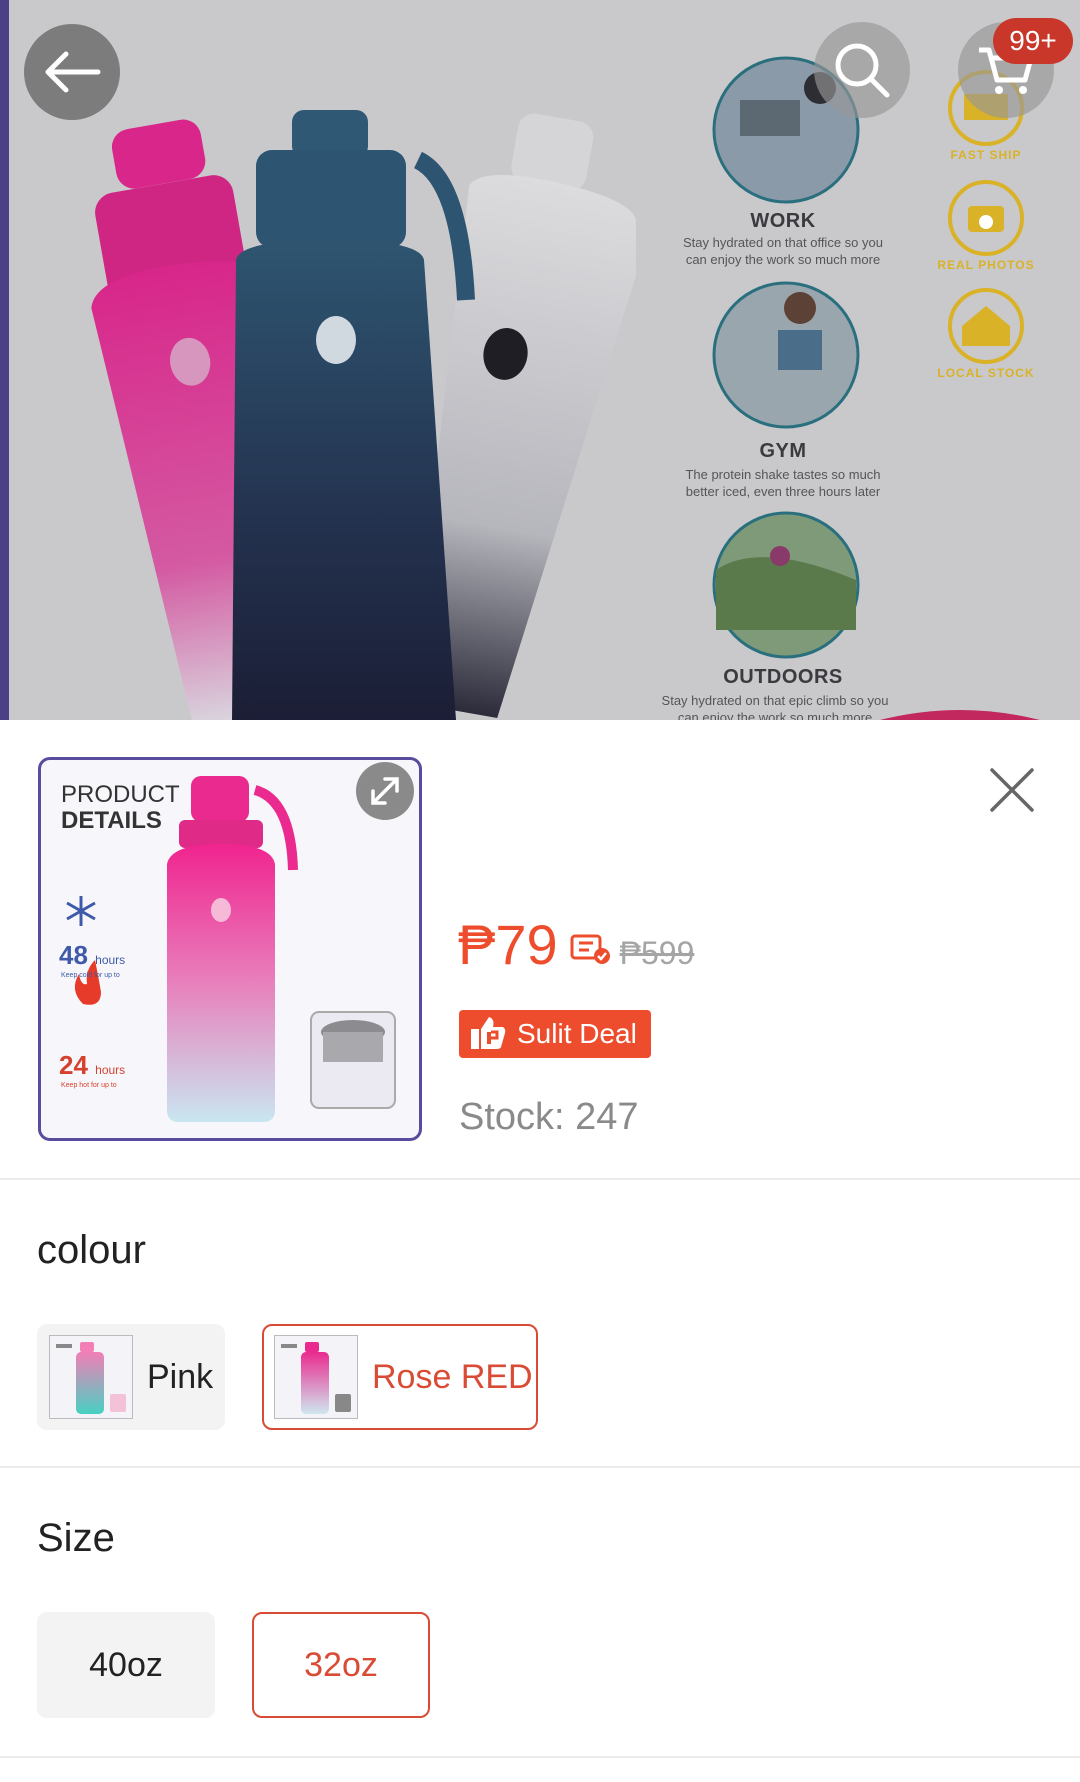 The height and width of the screenshot is (1782, 1080). I want to click on deal-label: Sulit Deal, so click(577, 1033).